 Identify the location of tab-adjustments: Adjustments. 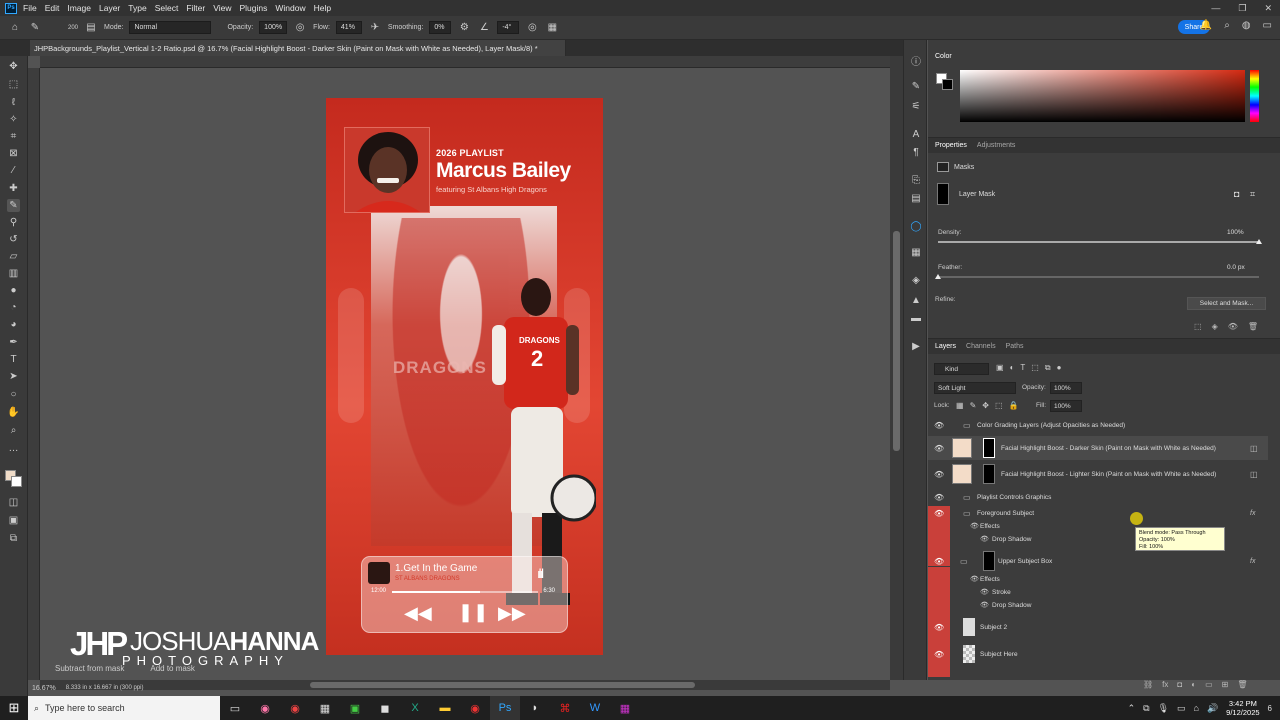
(996, 145).